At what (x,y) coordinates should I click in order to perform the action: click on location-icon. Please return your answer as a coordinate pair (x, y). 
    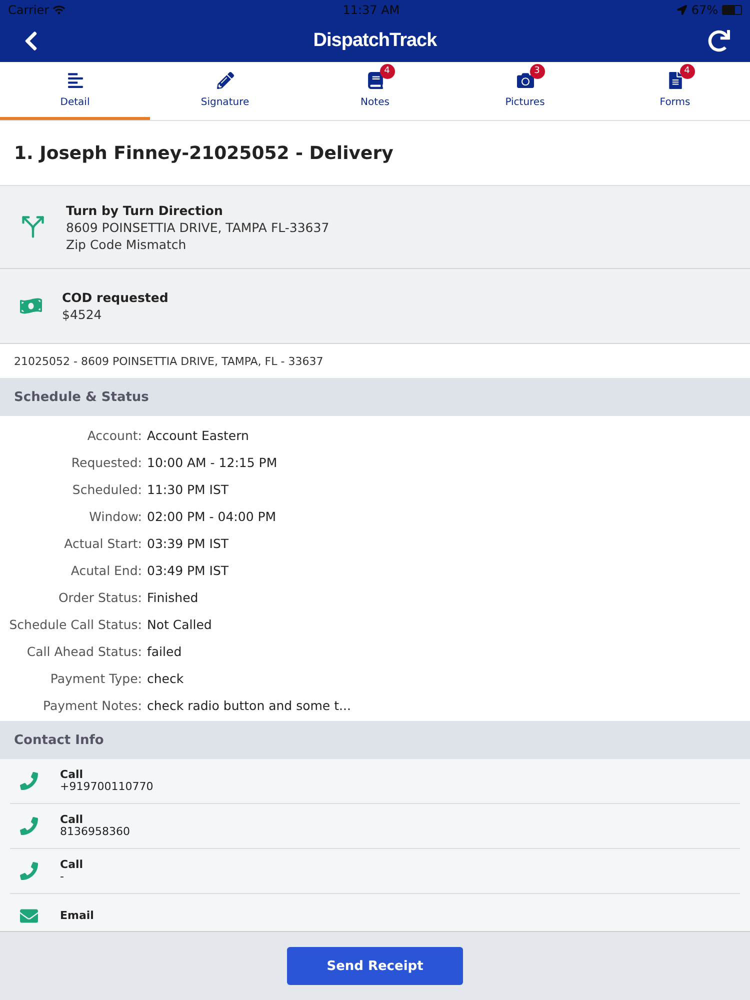
    Looking at the image, I should click on (682, 10).